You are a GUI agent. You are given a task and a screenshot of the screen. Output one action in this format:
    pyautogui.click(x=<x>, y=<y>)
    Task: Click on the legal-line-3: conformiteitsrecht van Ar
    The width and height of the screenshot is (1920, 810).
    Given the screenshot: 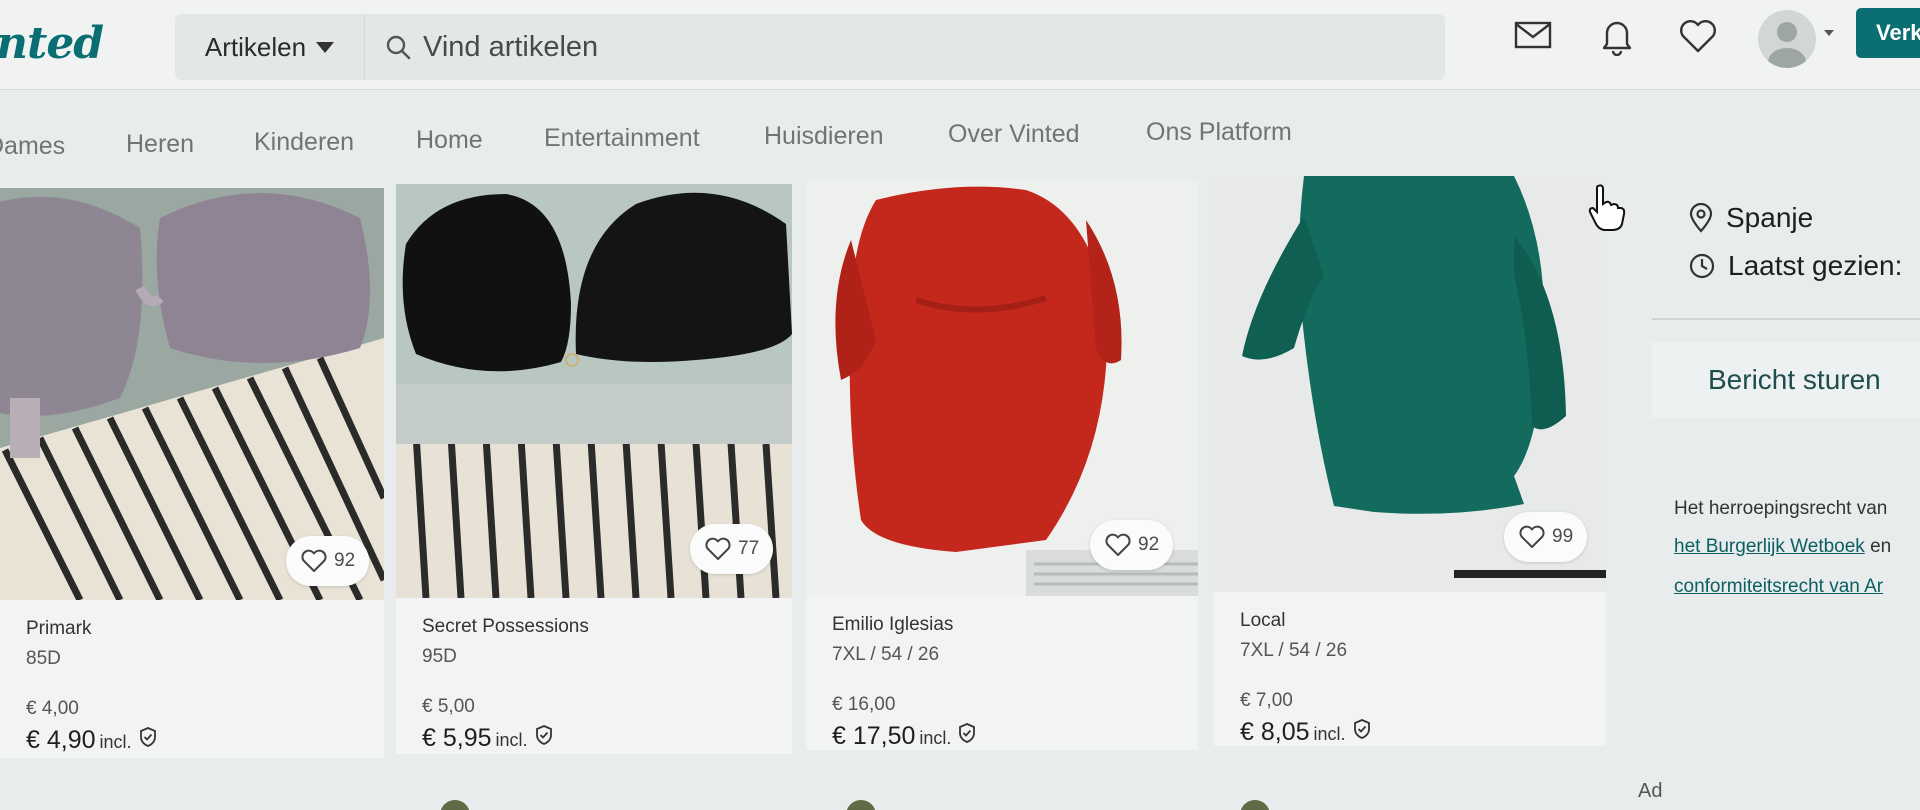 What is the action you would take?
    pyautogui.click(x=1778, y=587)
    